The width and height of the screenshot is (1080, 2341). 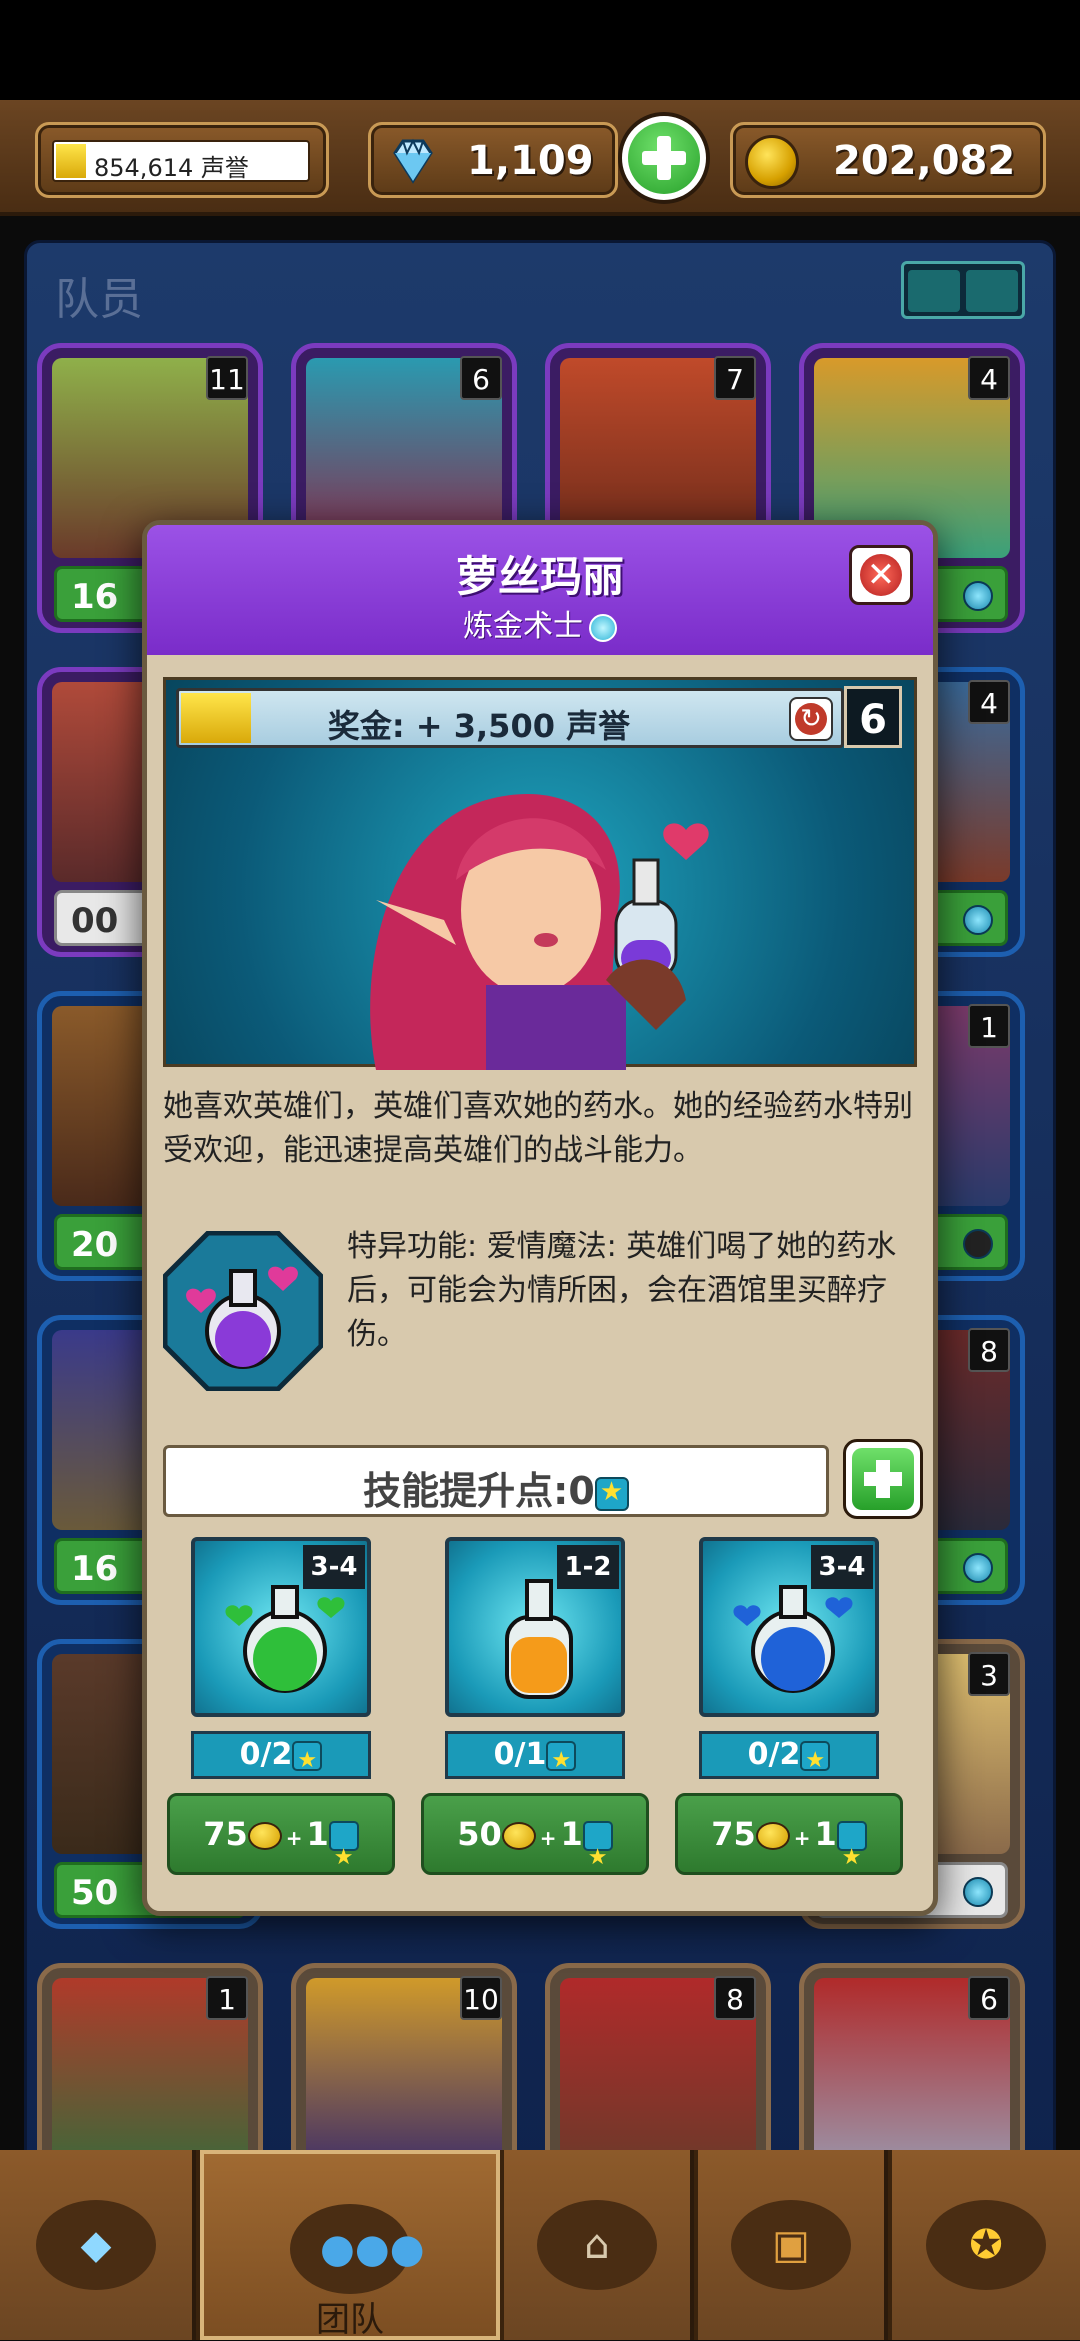 I want to click on resource-bar: 854,614 声誉 1,109 202,082, so click(x=540, y=158).